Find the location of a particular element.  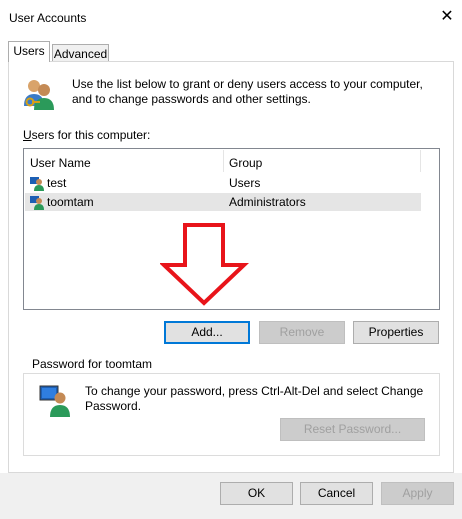

user-monitor-icon is located at coordinates (55, 400).